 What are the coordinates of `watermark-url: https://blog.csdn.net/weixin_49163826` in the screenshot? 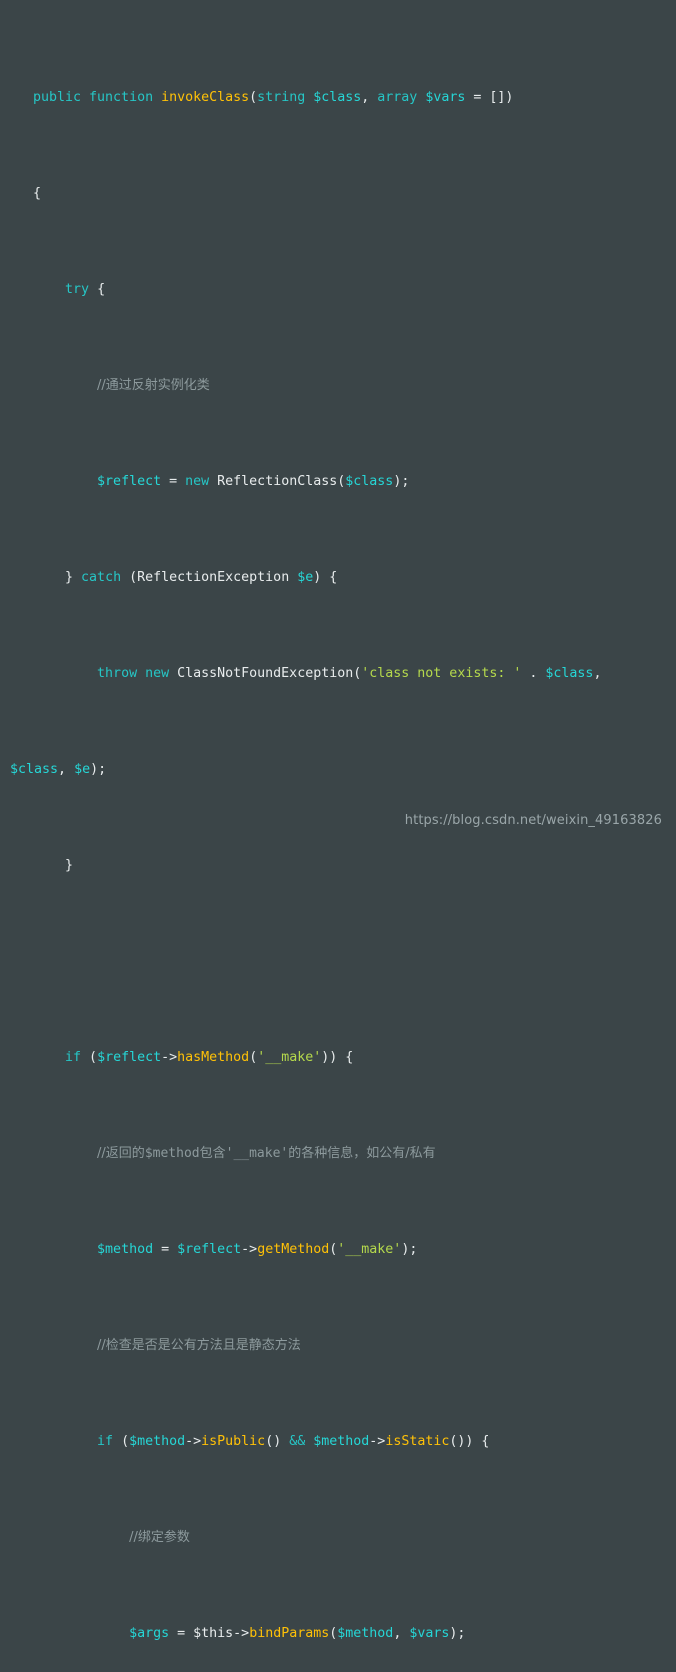 It's located at (533, 820).